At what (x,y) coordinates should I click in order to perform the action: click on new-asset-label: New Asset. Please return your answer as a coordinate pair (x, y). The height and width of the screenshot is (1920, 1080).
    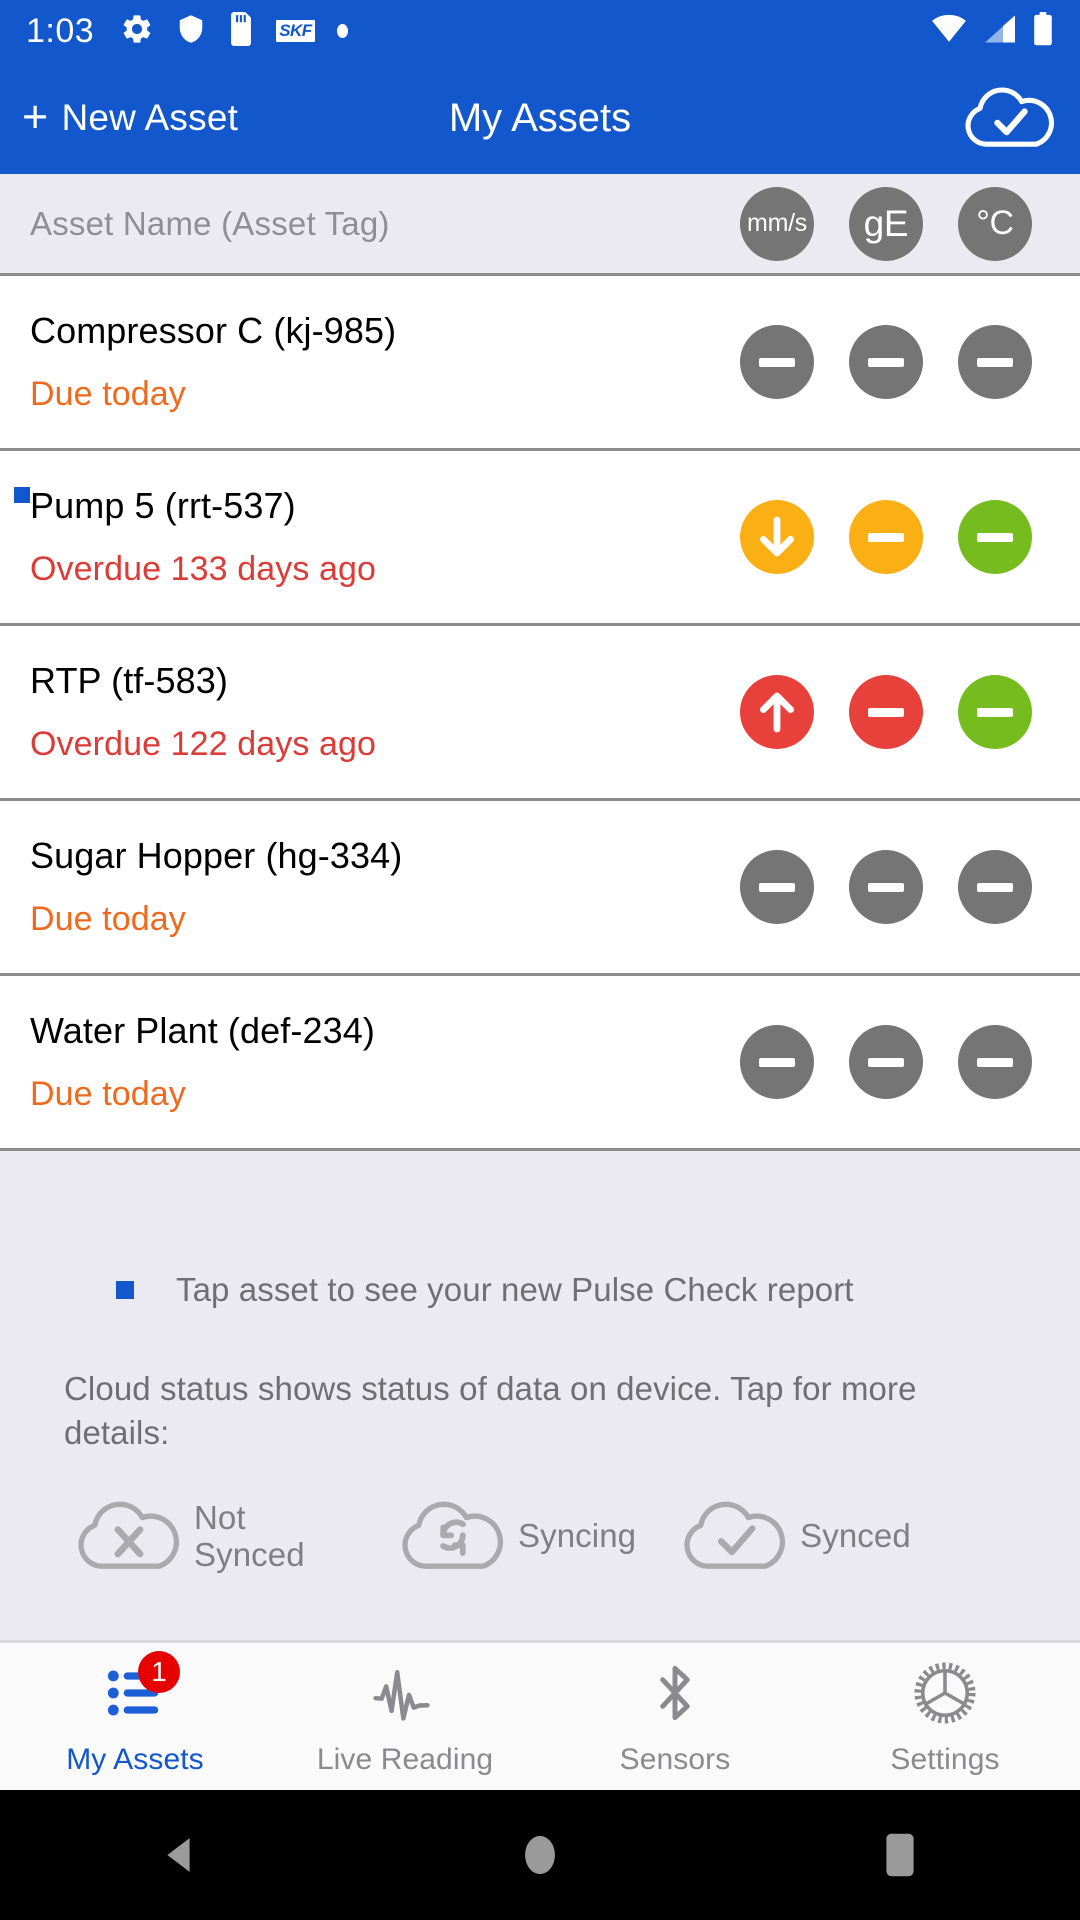
    Looking at the image, I should click on (150, 117).